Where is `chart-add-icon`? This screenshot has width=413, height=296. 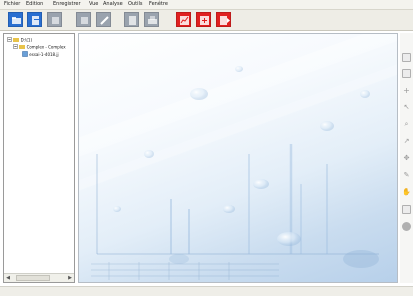
chart-add-icon is located at coordinates (204, 20).